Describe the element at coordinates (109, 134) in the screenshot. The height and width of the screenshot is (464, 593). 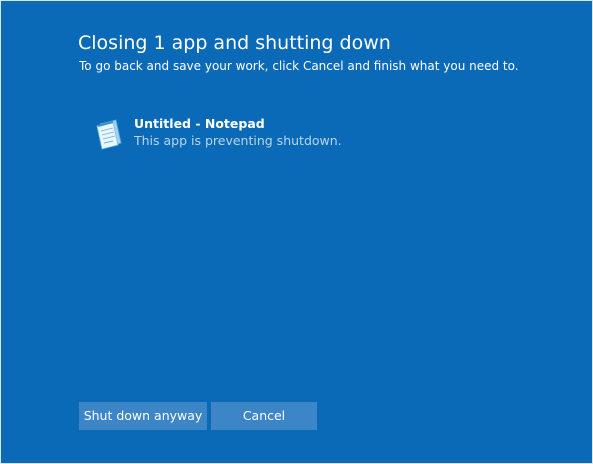
I see `notepad-icon` at that location.